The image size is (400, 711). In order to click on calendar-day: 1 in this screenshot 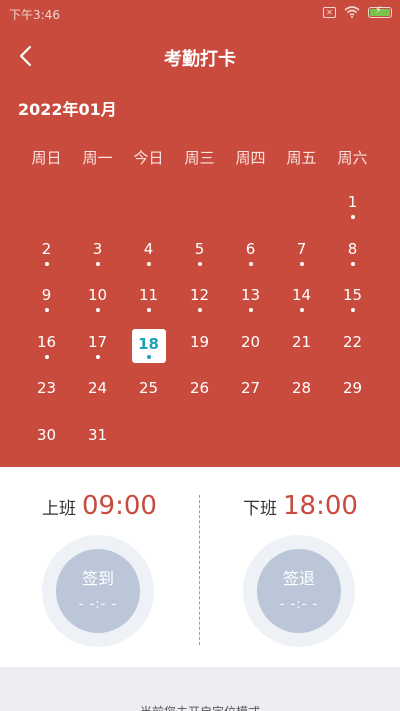, I will do `click(352, 209)`.